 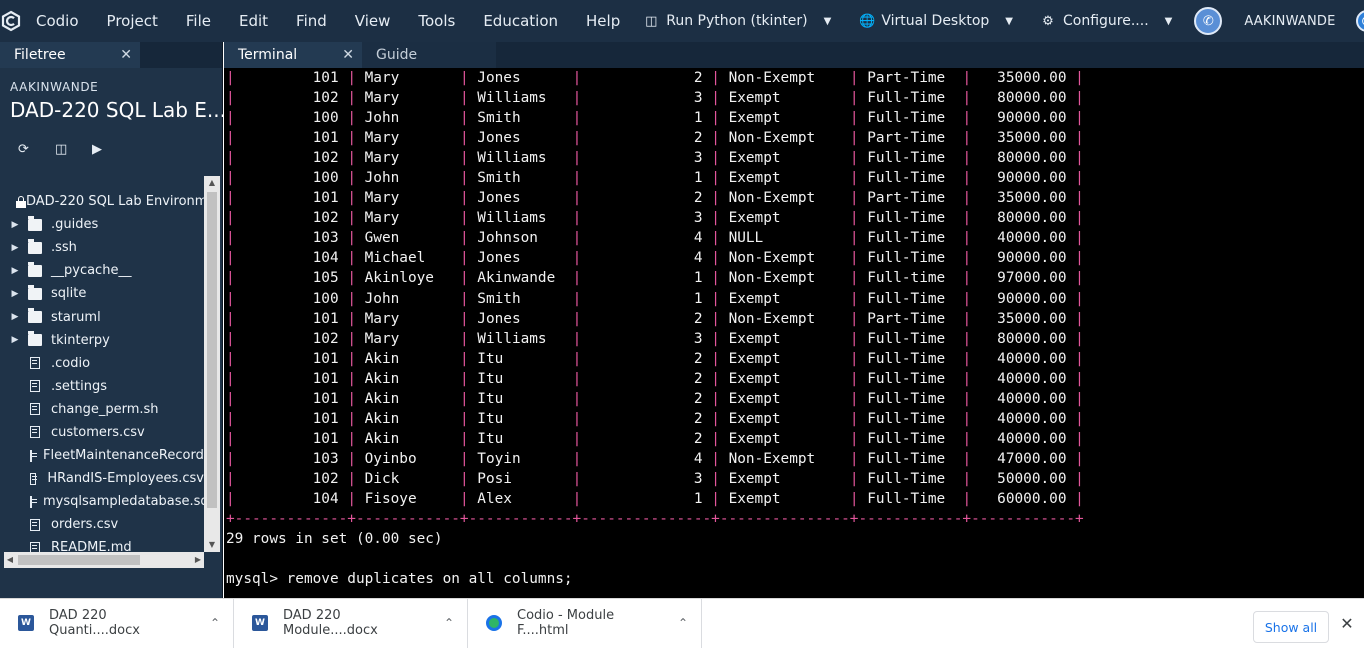 What do you see at coordinates (910, 278) in the screenshot?
I see `table-cell: Full-time` at bounding box center [910, 278].